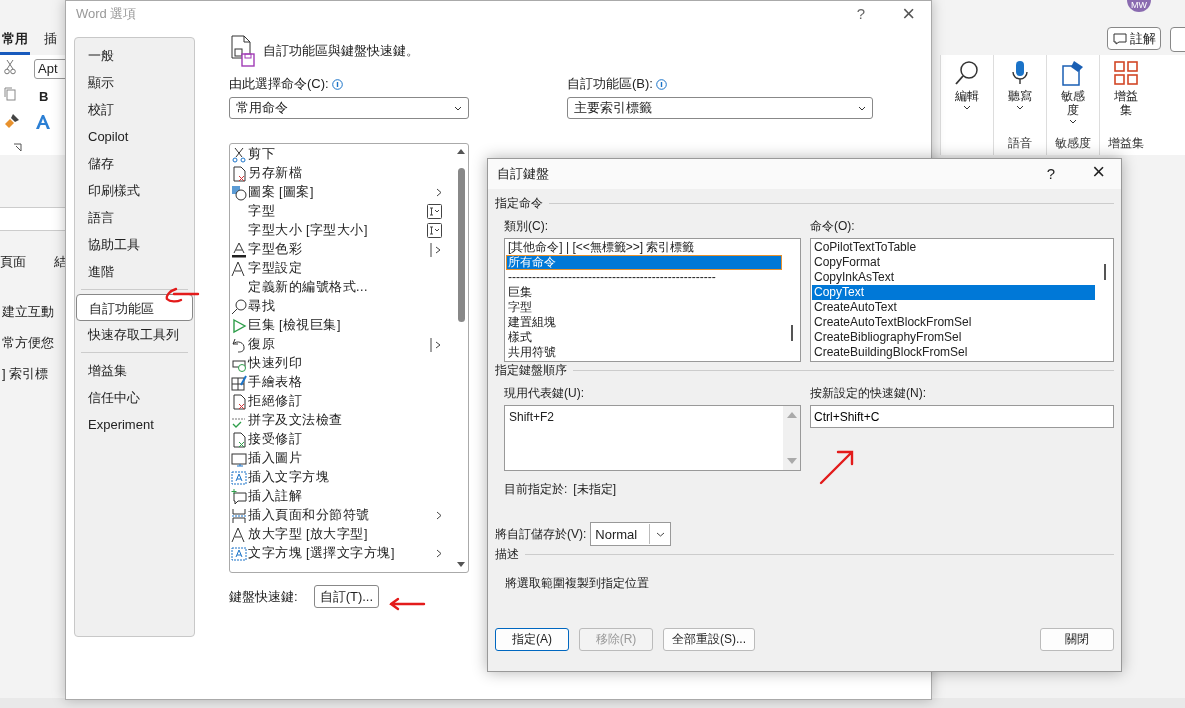 The height and width of the screenshot is (708, 1185). I want to click on sidebar-item: 一般, so click(134, 55).